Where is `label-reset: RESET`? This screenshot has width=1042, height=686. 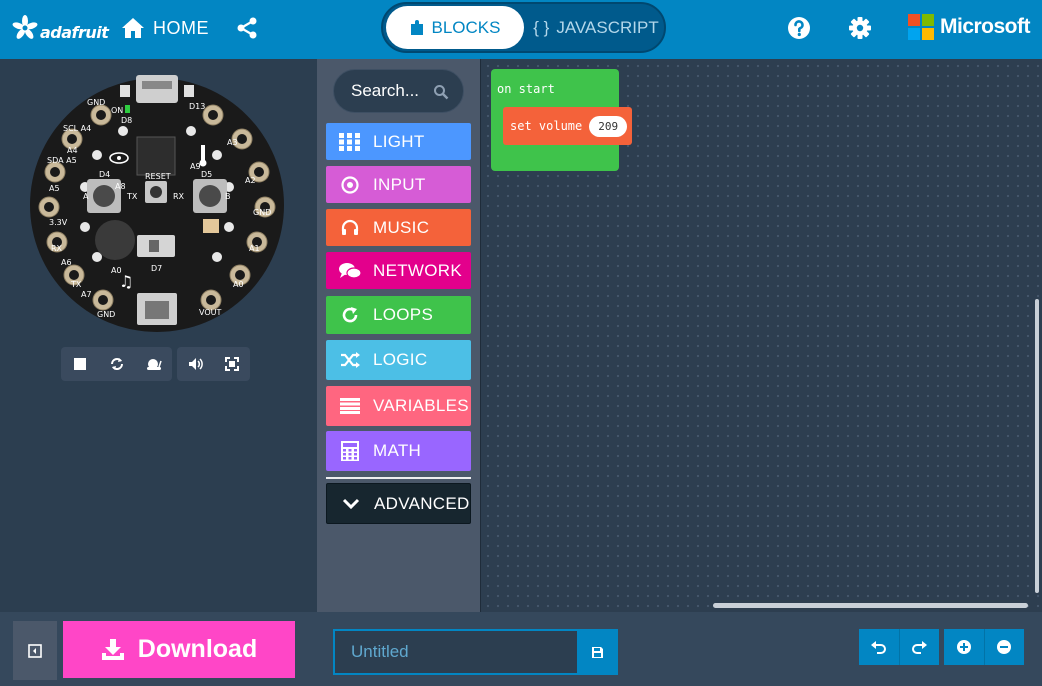 label-reset: RESET is located at coordinates (158, 176).